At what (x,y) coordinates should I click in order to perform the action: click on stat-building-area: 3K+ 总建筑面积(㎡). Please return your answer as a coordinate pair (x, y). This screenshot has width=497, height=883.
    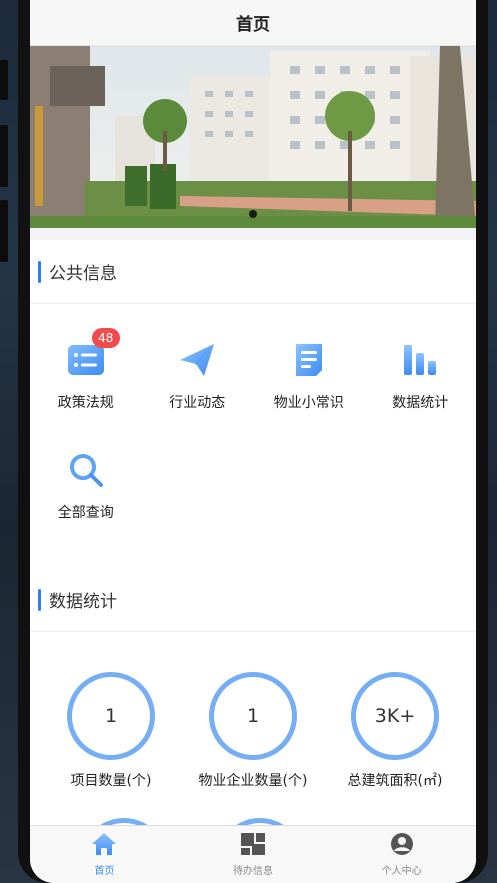
    Looking at the image, I should click on (395, 731).